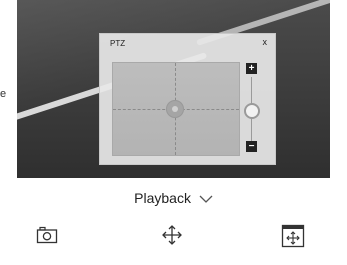  I want to click on playback-label: Playback, so click(162, 198).